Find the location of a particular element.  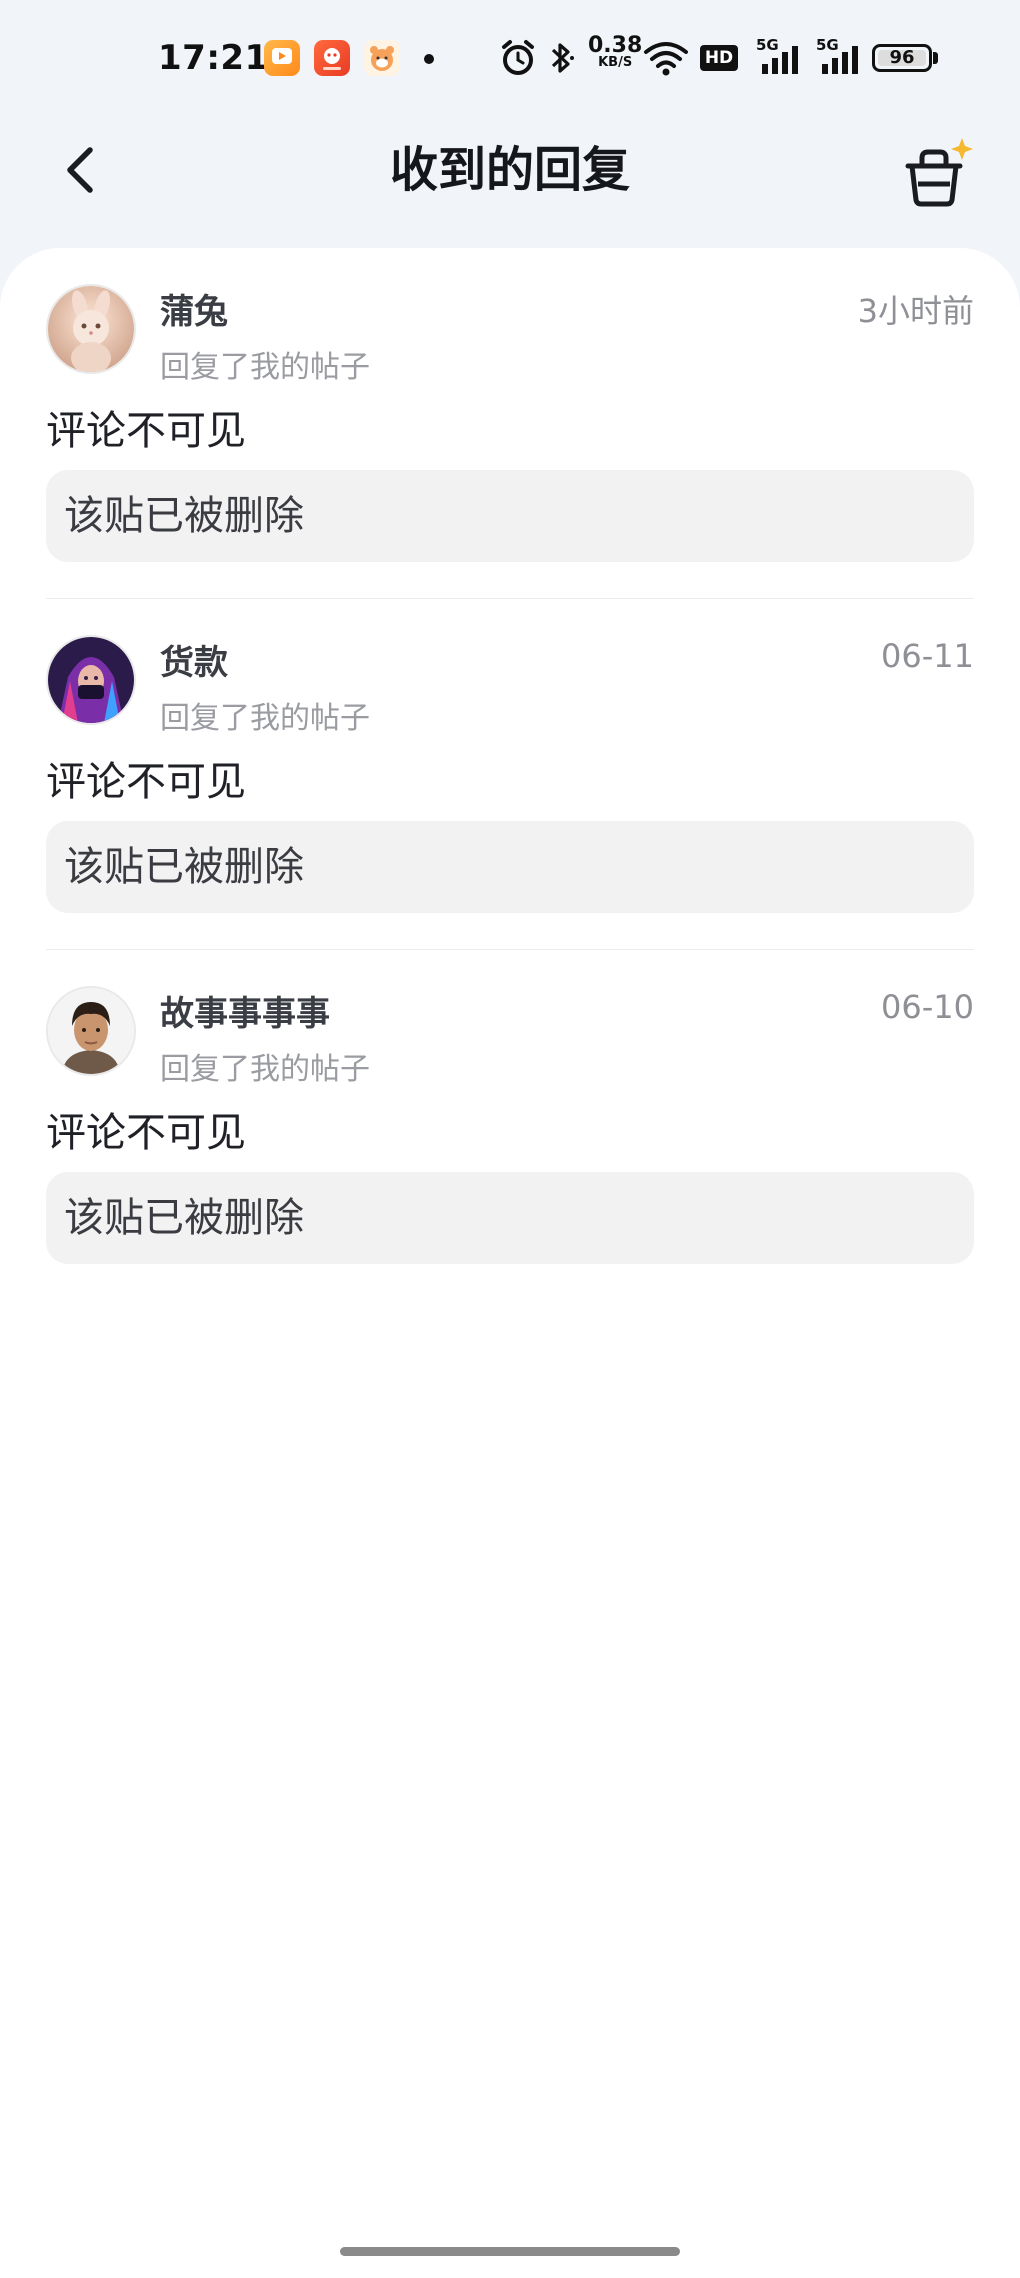

cyber-girl-avatar is located at coordinates (91, 680).